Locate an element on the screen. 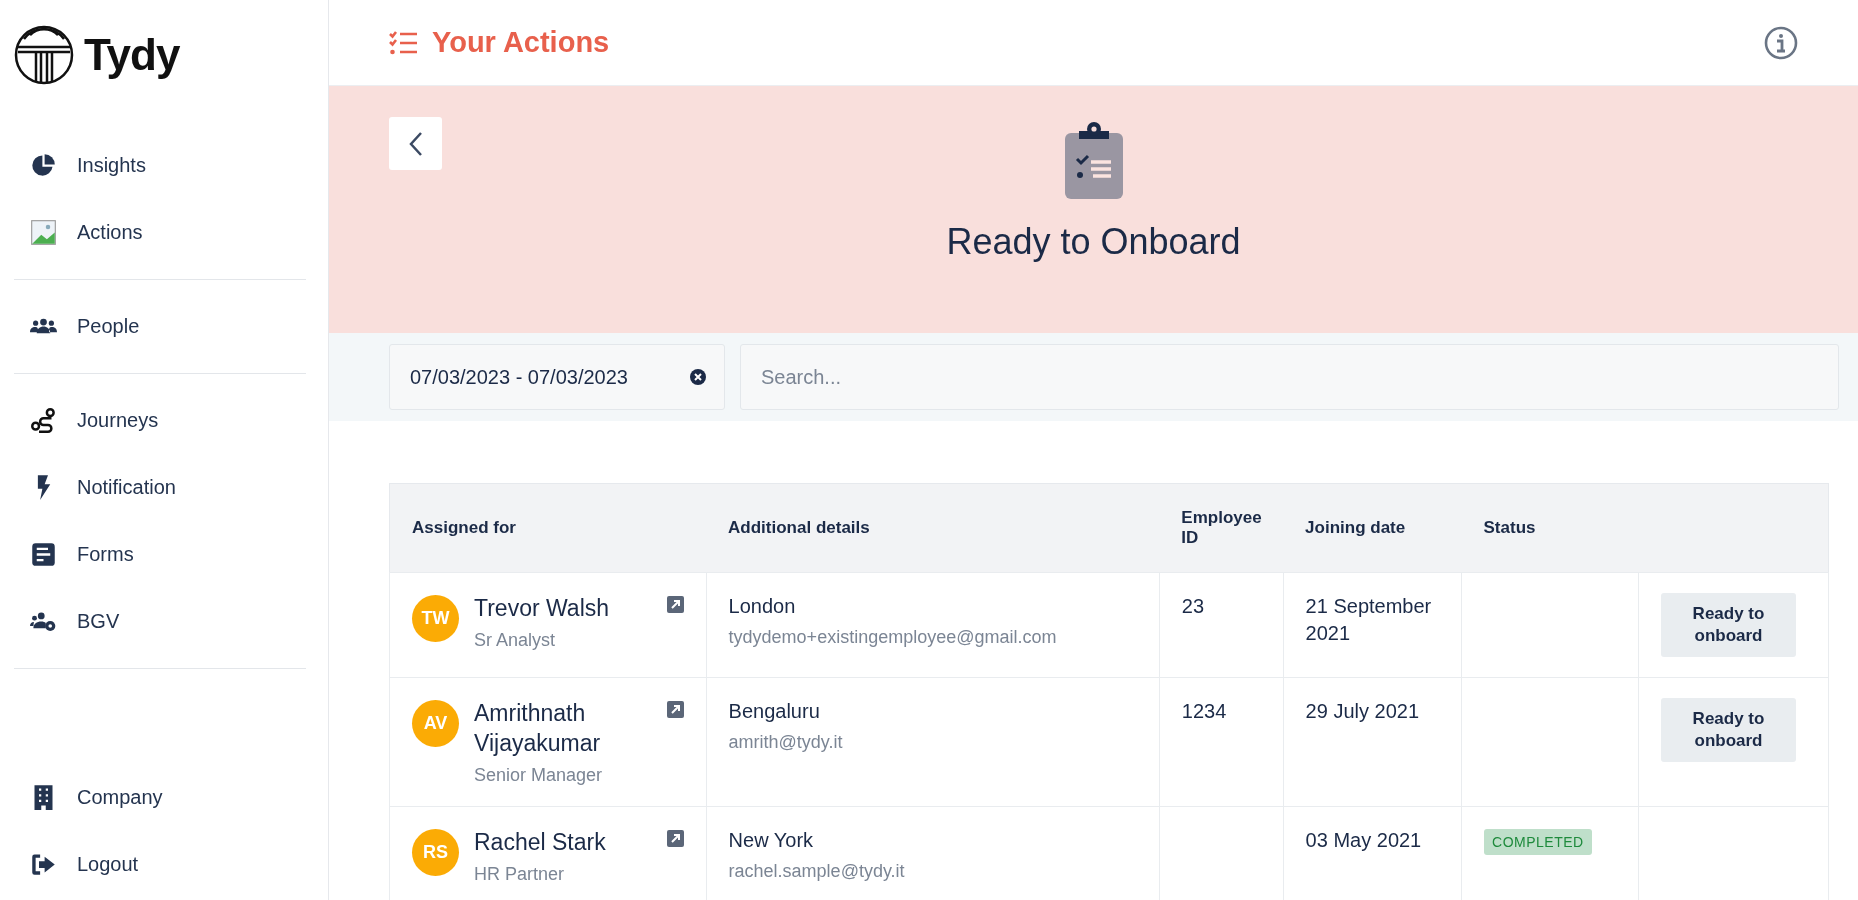 The image size is (1858, 900). column-header: Joining date is located at coordinates (1372, 528).